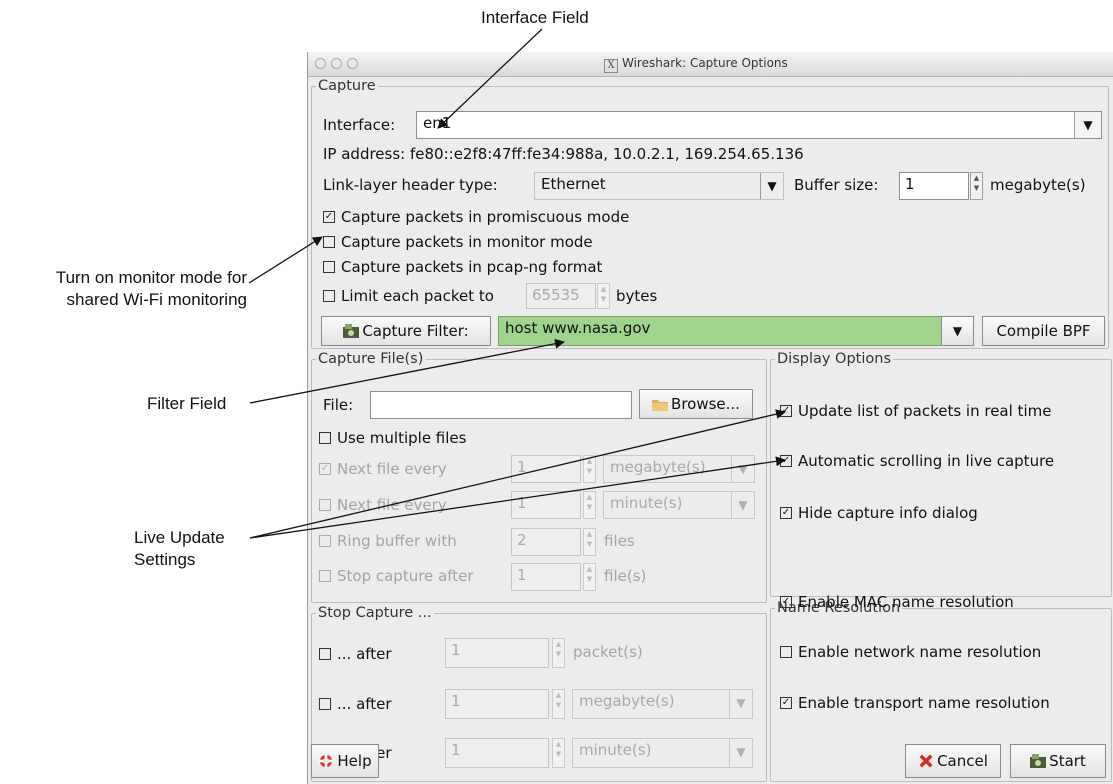  Describe the element at coordinates (285, 260) in the screenshot. I see `monitor-mode-arrow` at that location.